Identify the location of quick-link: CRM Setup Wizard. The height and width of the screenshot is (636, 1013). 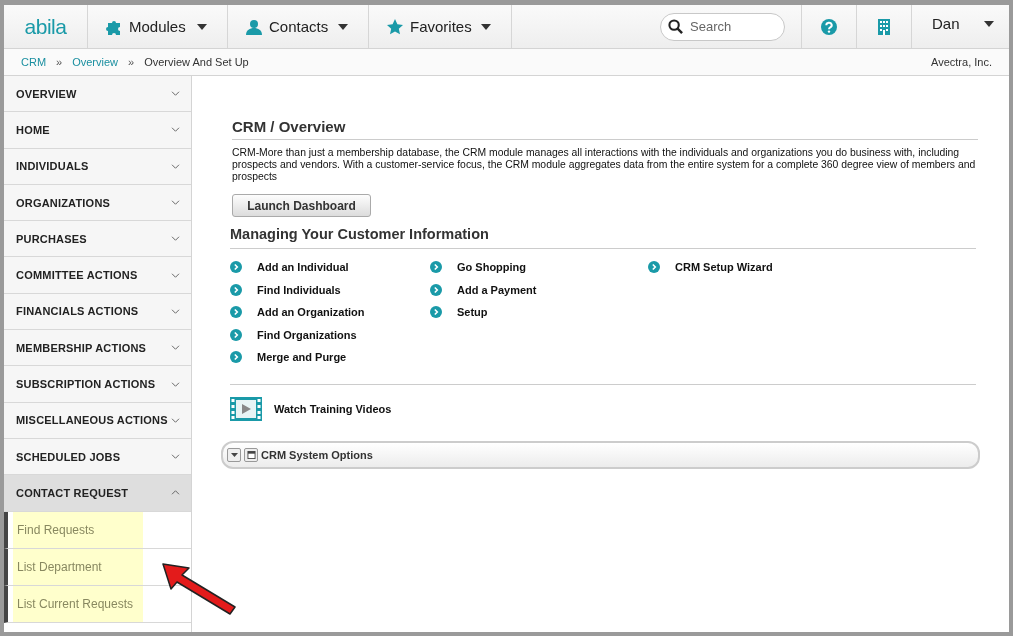
(724, 267).